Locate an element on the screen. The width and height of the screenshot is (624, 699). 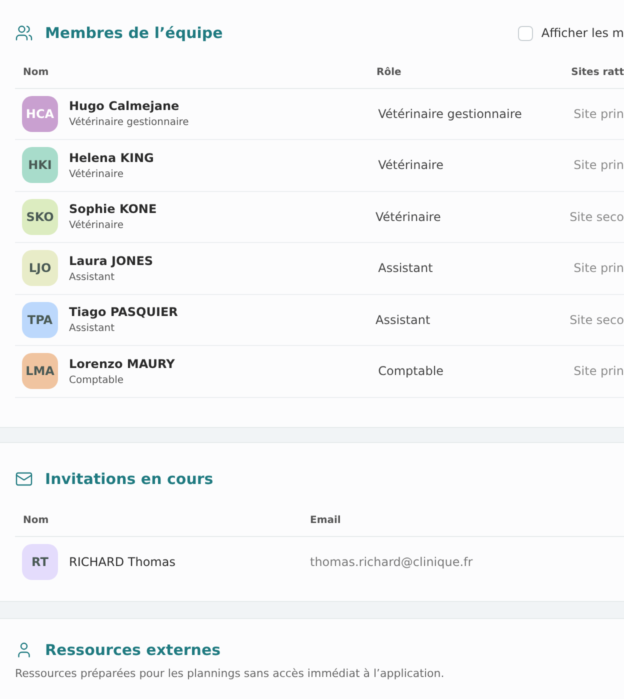
users-icon is located at coordinates (24, 33).